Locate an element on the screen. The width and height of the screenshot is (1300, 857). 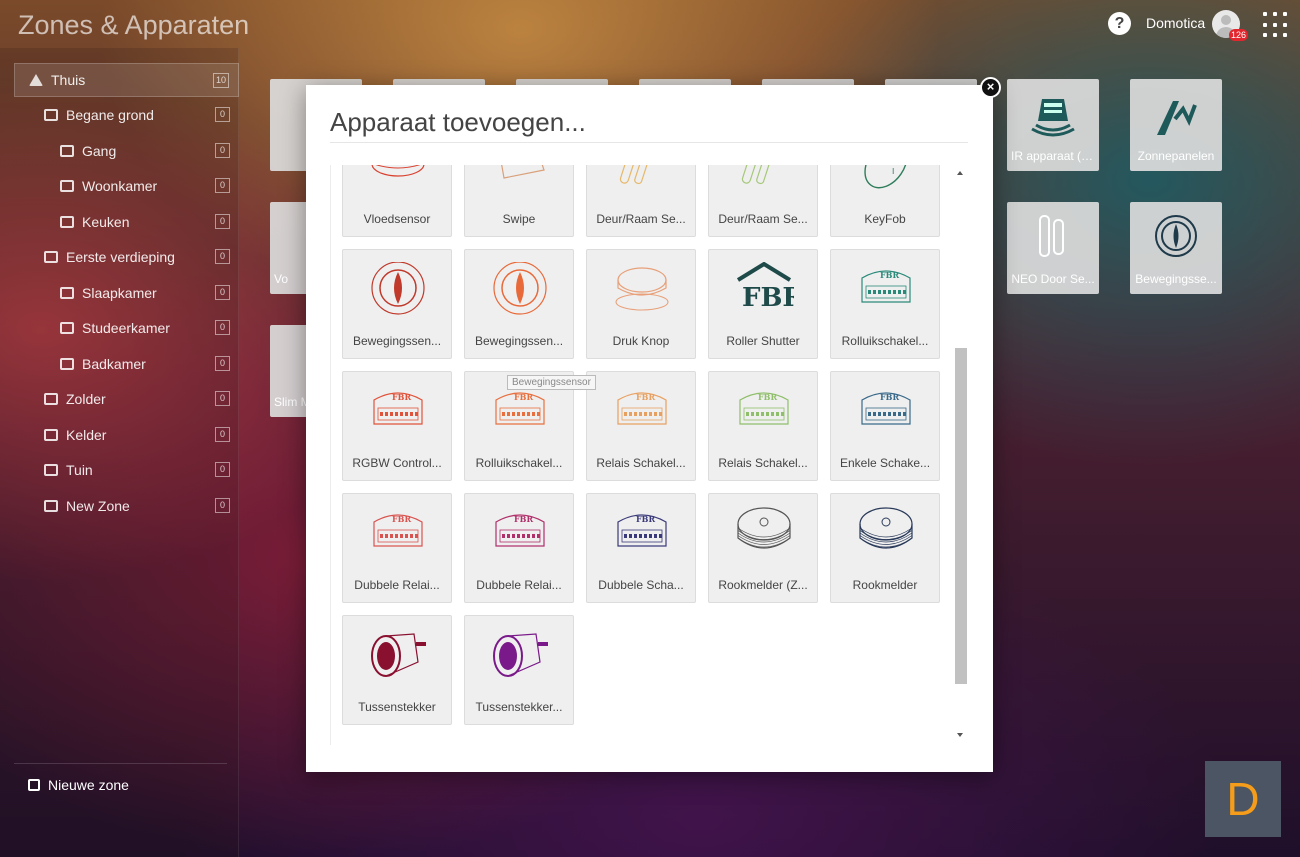
device-tile: FBR Roller Shutter is located at coordinates (763, 304).